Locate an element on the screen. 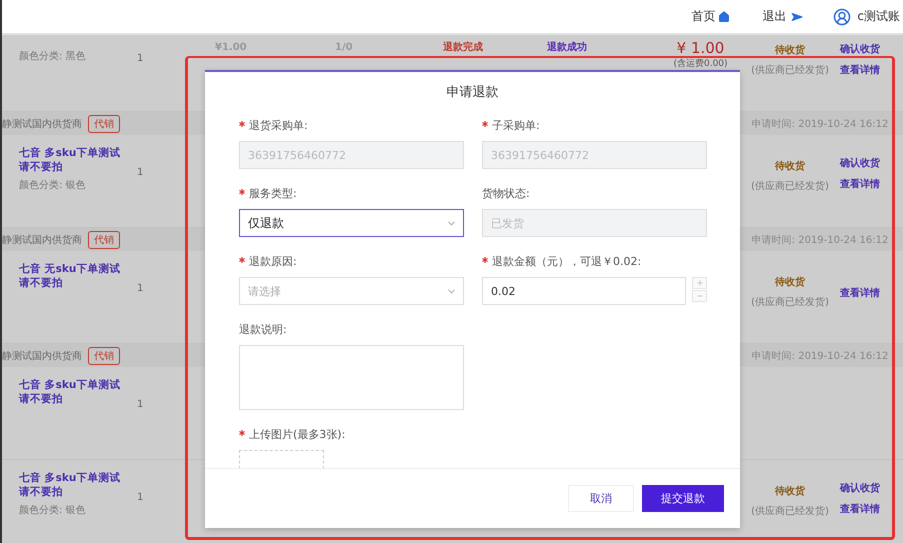 Image resolution: width=903 pixels, height=543 pixels. home-icon is located at coordinates (724, 16).